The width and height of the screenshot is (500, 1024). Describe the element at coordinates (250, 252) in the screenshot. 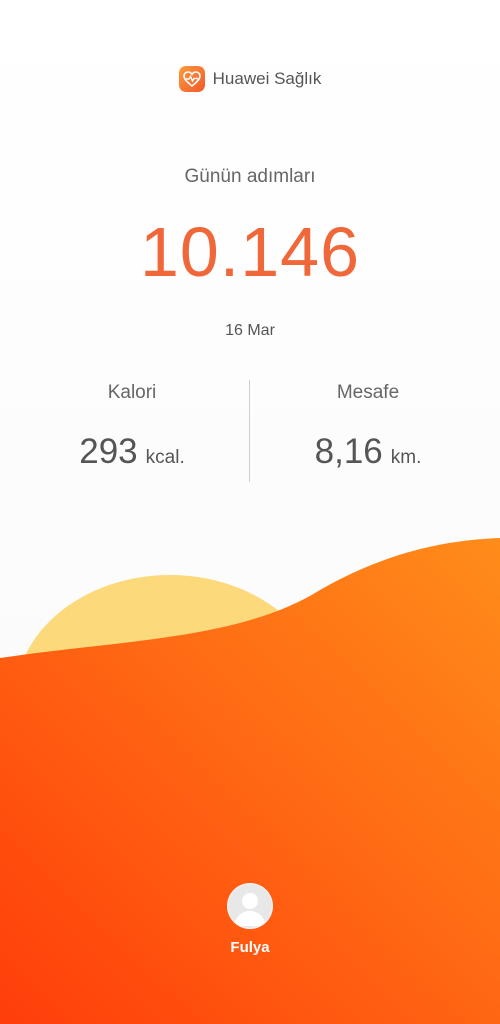

I see `steps-count: 10.146` at that location.